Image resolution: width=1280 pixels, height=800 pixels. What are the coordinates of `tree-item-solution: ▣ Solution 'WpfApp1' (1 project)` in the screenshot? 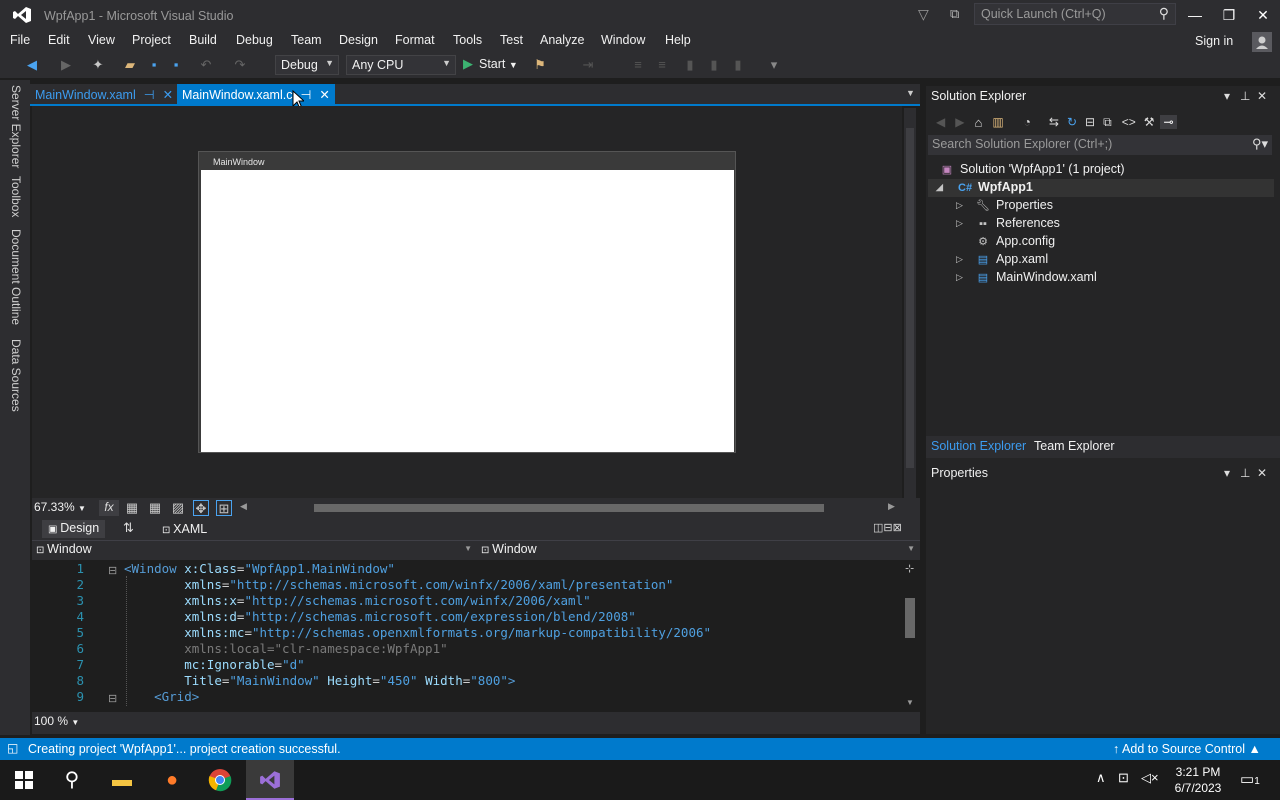 It's located at (1032, 169).